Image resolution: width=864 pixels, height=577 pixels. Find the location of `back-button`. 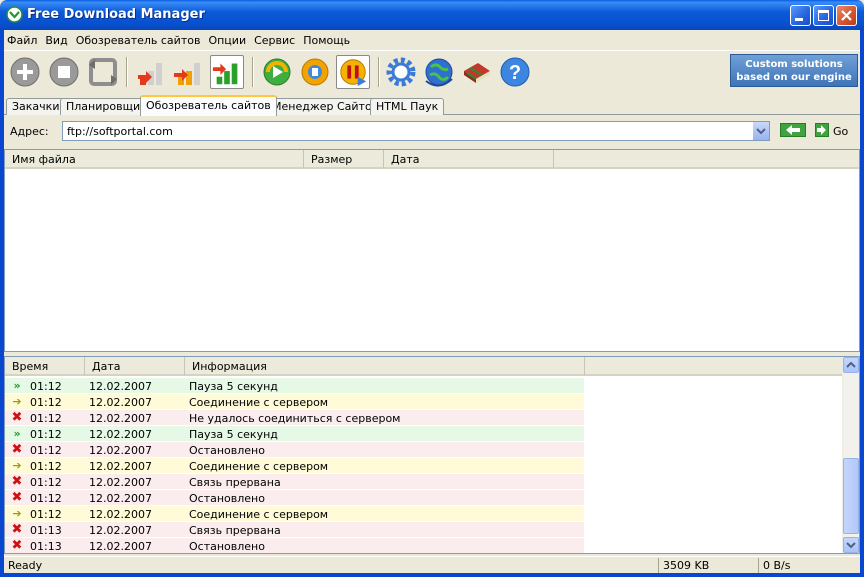

back-button is located at coordinates (793, 130).